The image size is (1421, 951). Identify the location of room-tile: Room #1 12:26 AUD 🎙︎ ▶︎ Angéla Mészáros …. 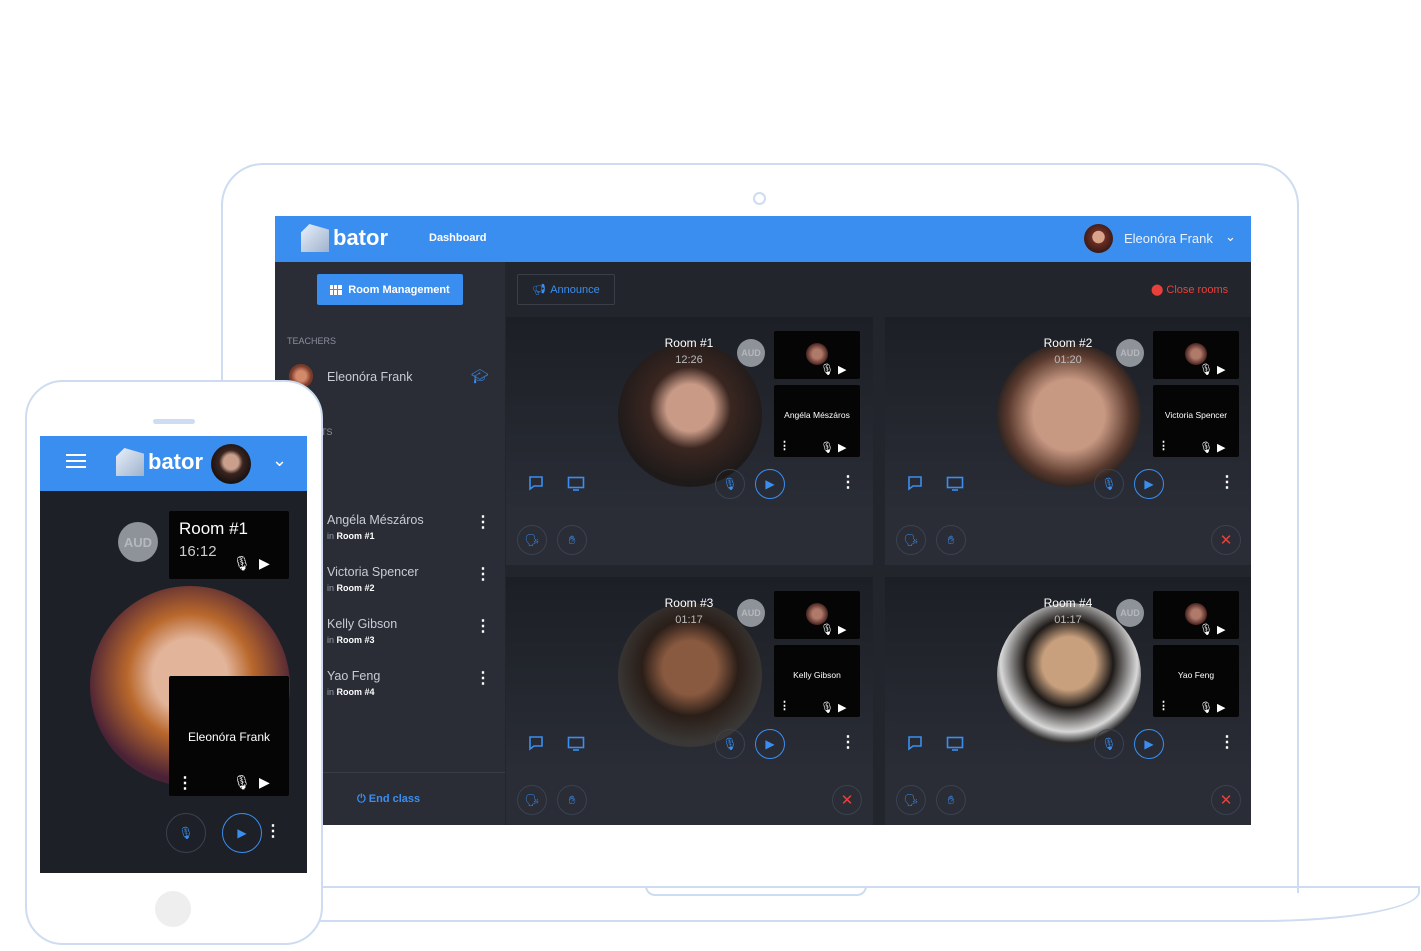
(689, 441).